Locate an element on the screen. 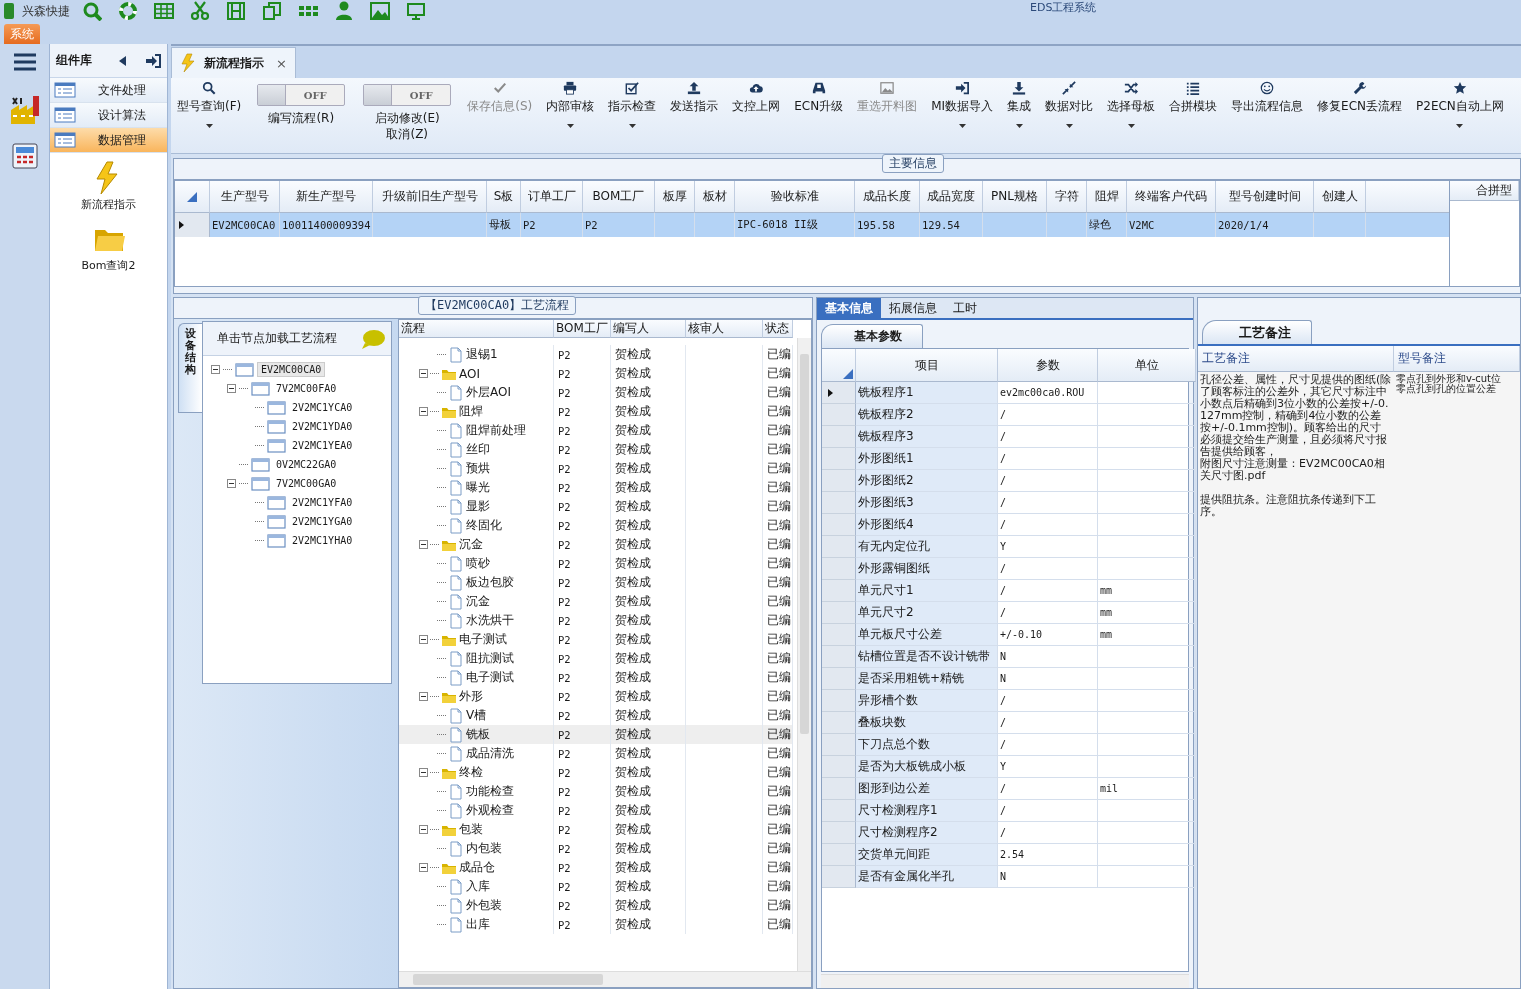 The image size is (1521, 989). column-header: 型号备注 is located at coordinates (1457, 359).